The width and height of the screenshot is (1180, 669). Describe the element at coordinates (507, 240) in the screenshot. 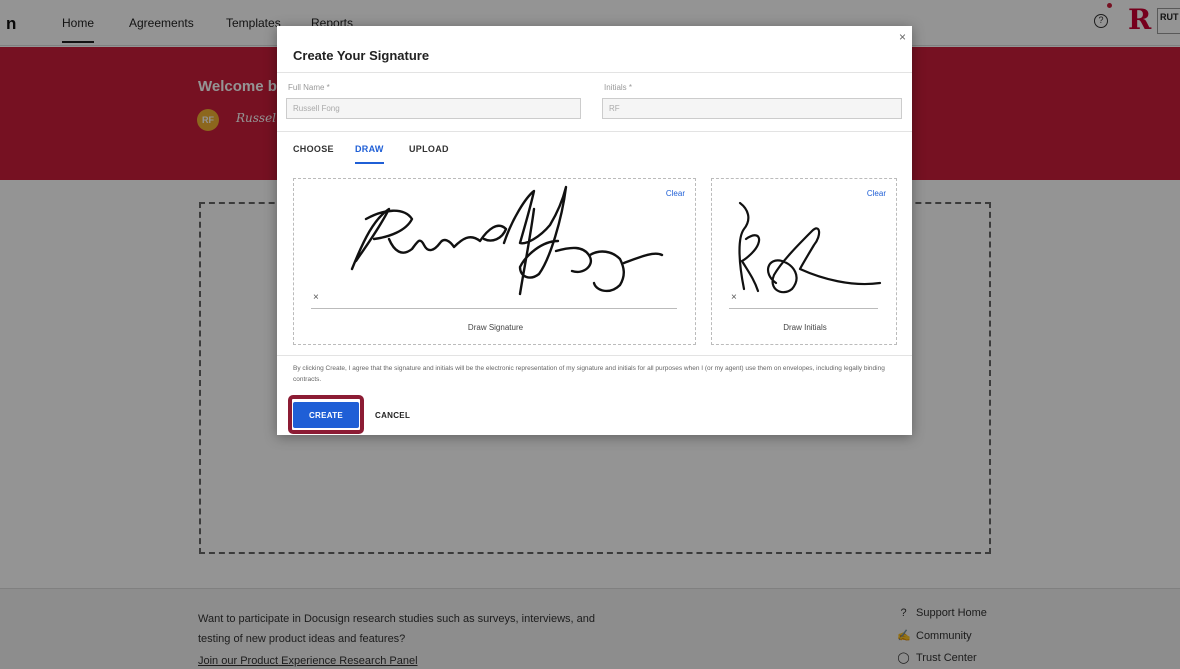

I see `drawn-signature` at that location.